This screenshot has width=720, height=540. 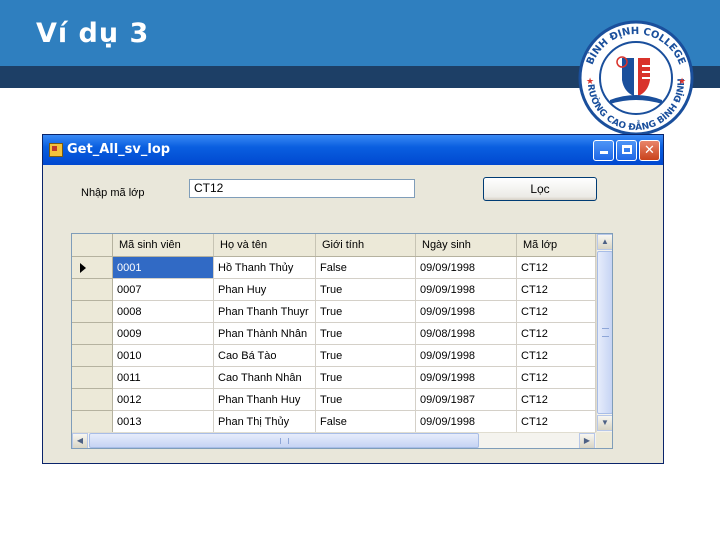 I want to click on table-row: 0011 Cao Thanh Nhân True 09/09/1998 CT12, so click(x=334, y=378).